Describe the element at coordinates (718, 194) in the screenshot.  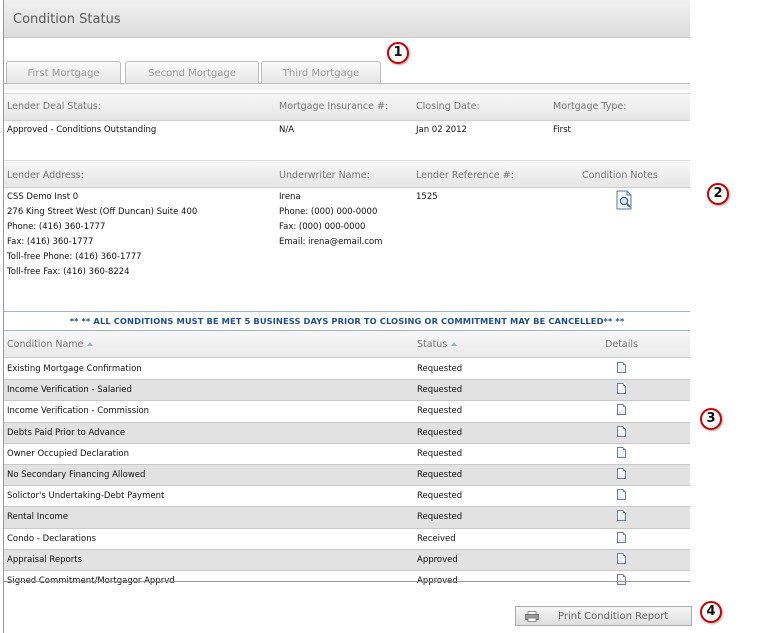
I see `callout-badge: 2` at that location.